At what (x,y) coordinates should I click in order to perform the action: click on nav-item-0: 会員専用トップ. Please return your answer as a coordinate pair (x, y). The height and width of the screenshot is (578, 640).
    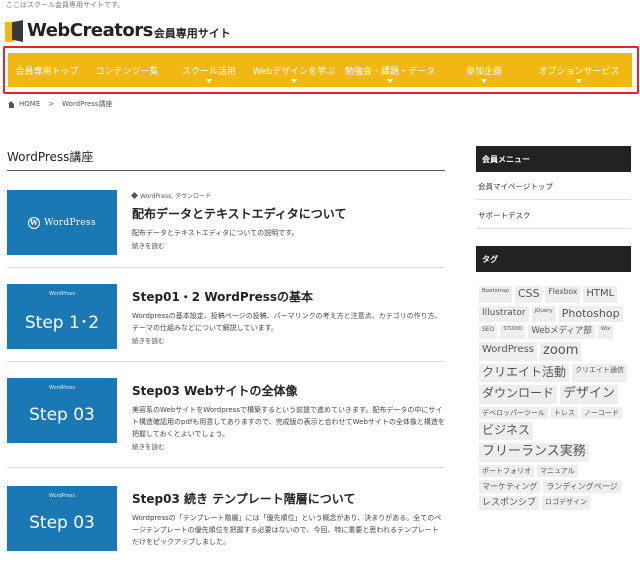
    Looking at the image, I should click on (47, 70).